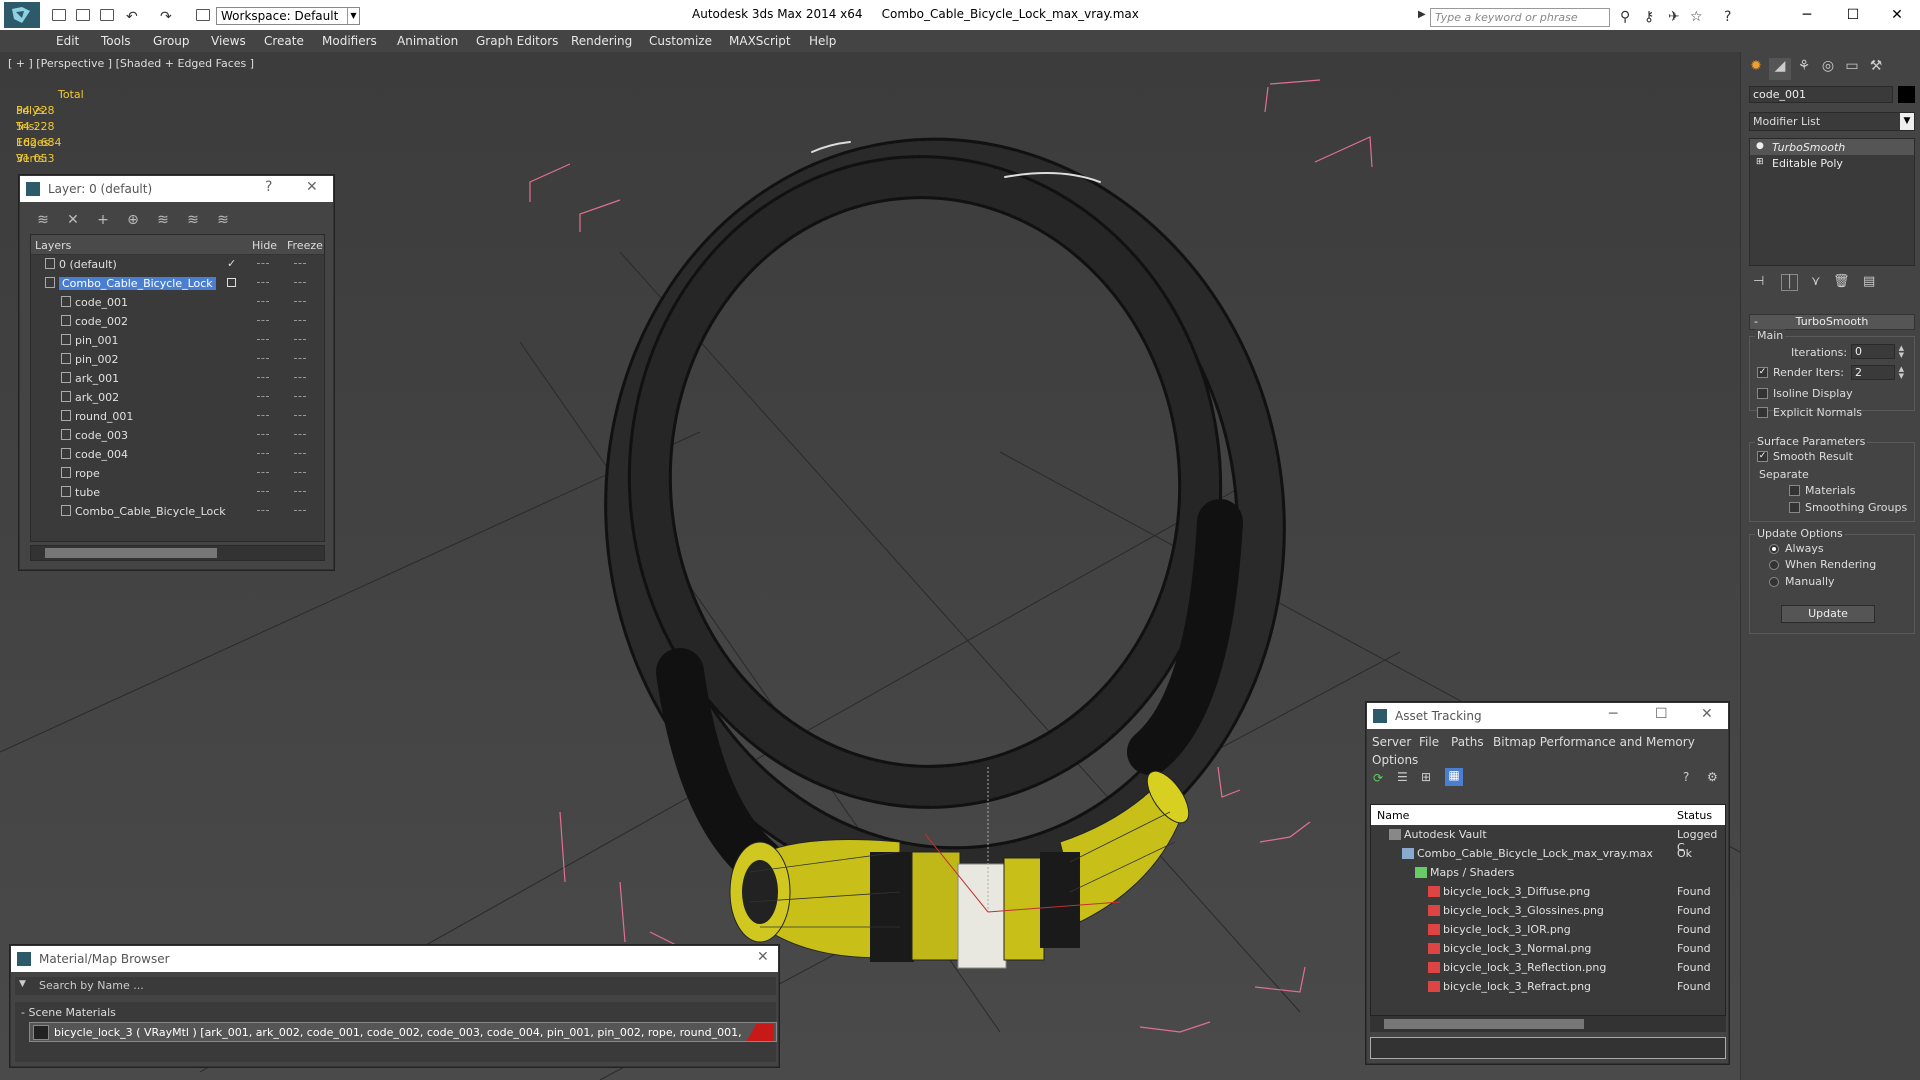 Image resolution: width=1920 pixels, height=1080 pixels. Describe the element at coordinates (163, 221) in the screenshot. I see `highlight-layer-icon: ≋` at that location.